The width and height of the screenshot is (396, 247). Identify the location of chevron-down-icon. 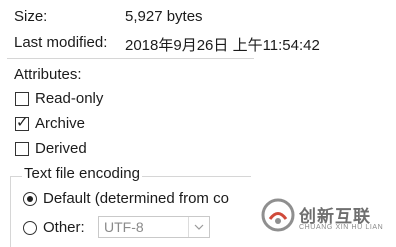
(198, 227).